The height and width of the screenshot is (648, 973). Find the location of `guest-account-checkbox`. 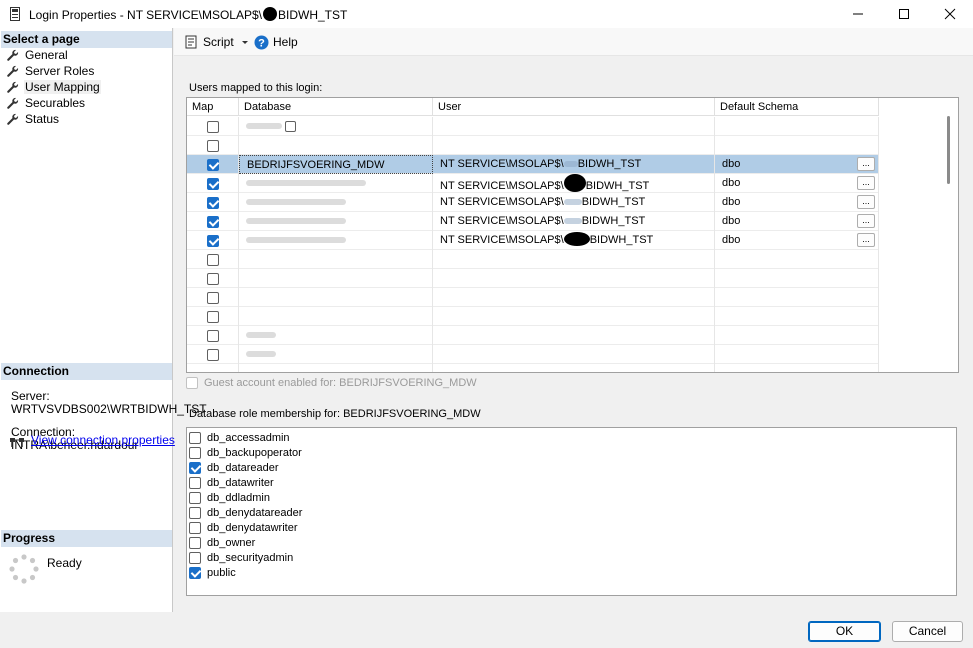

guest-account-checkbox is located at coordinates (192, 383).